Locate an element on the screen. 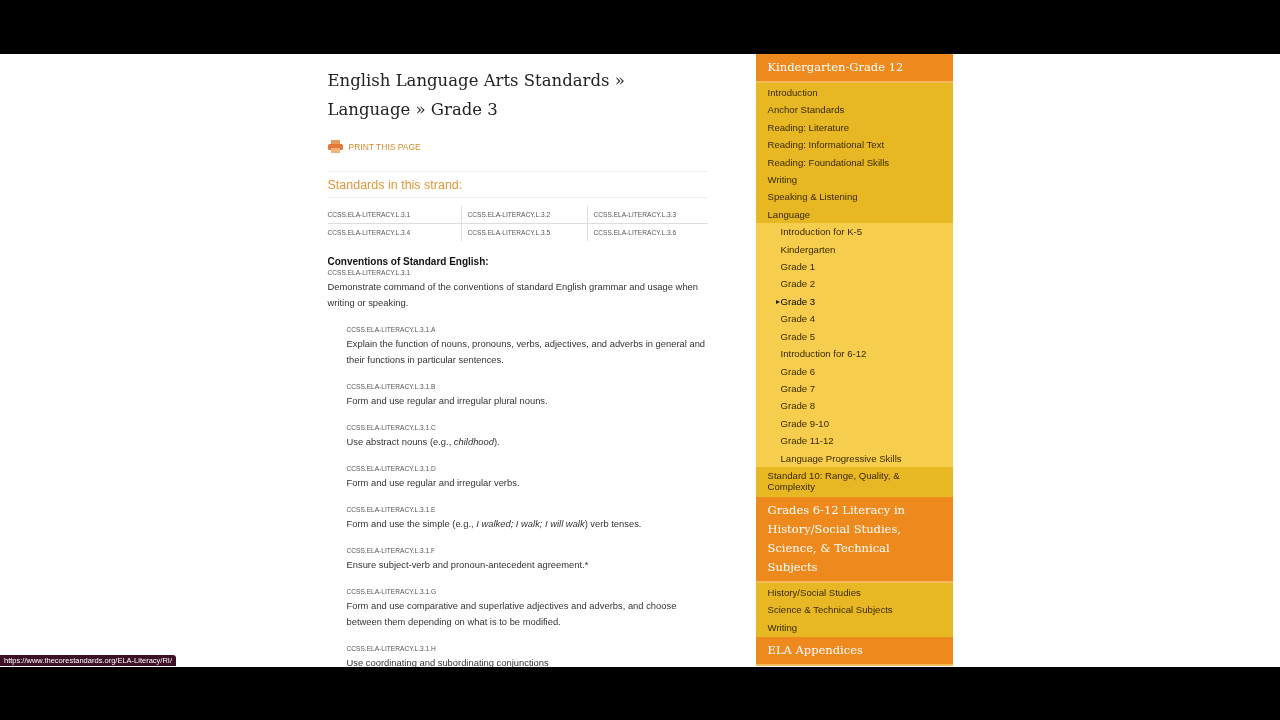 Image resolution: width=1280 pixels, height=720 pixels. nav-item: Introduction is located at coordinates (854, 93).